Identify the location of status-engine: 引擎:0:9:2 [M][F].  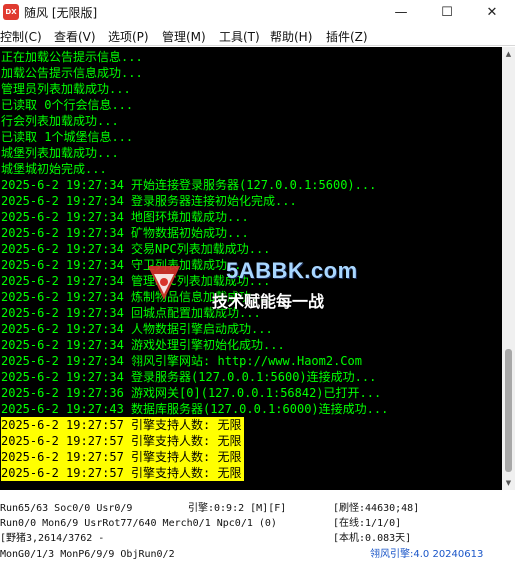
(237, 508).